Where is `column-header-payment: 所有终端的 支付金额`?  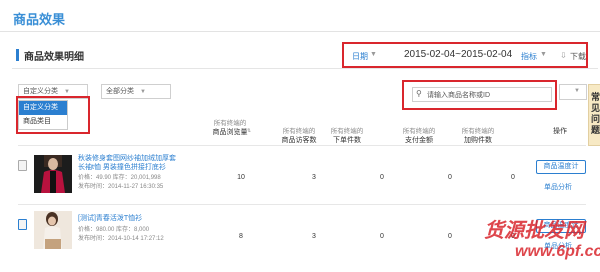
column-header-payment: 所有终端的 支付金额 is located at coordinates (419, 136).